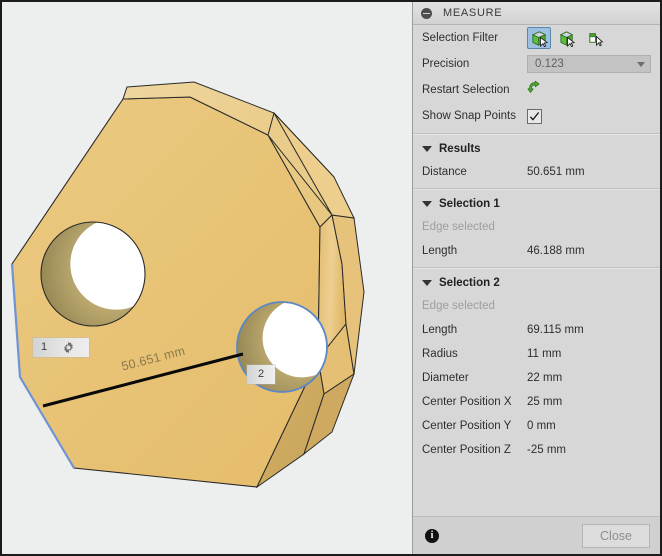 This screenshot has height=556, width=662. What do you see at coordinates (536, 149) in the screenshot?
I see `section-header-results: Results` at bounding box center [536, 149].